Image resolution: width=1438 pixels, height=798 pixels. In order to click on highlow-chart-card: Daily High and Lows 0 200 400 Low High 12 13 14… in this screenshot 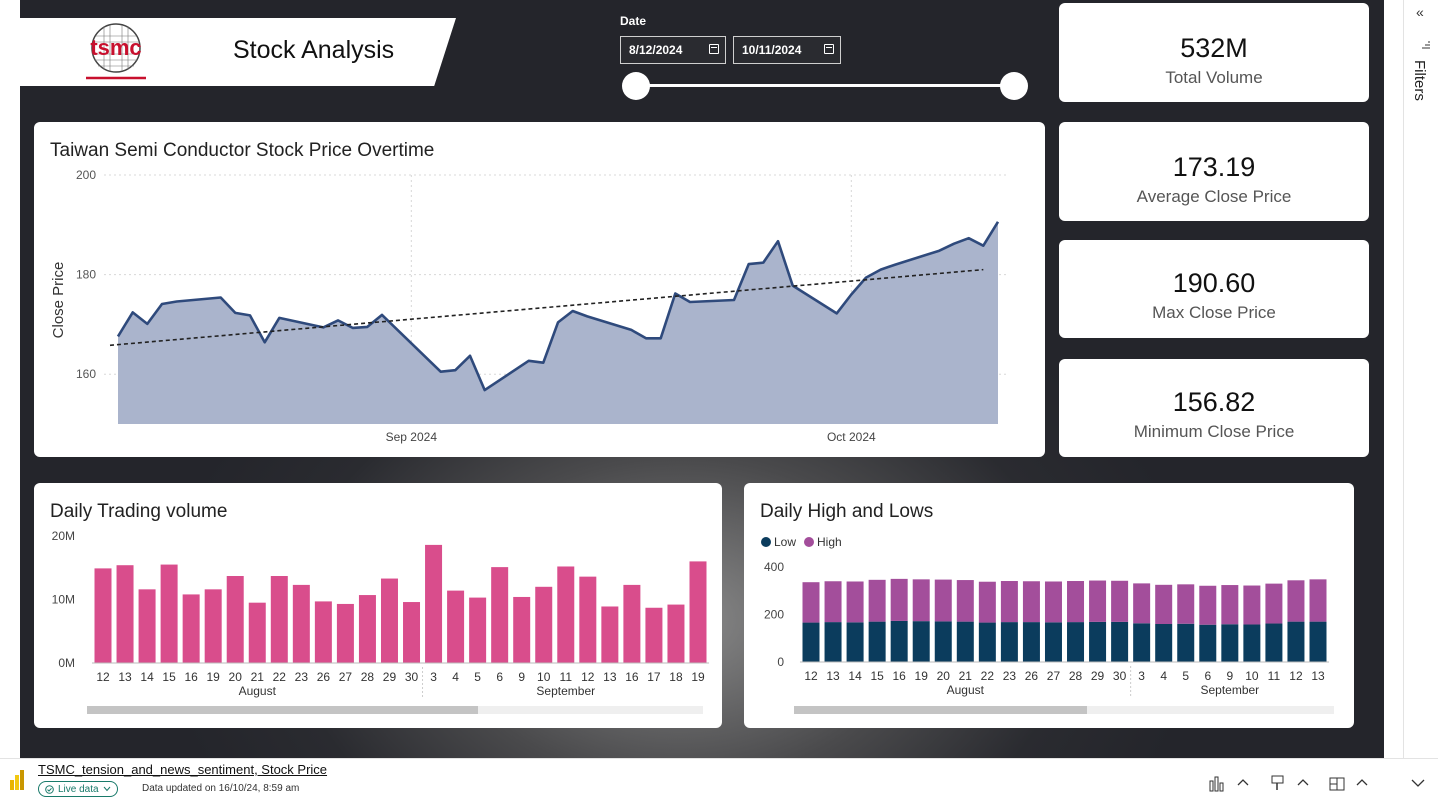, I will do `click(1049, 605)`.